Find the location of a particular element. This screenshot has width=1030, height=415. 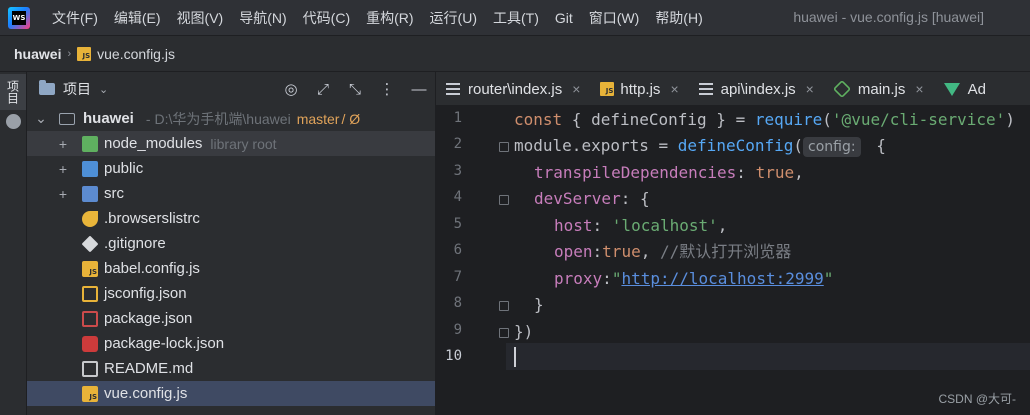

menu-help: 帮助(H) is located at coordinates (678, 18).